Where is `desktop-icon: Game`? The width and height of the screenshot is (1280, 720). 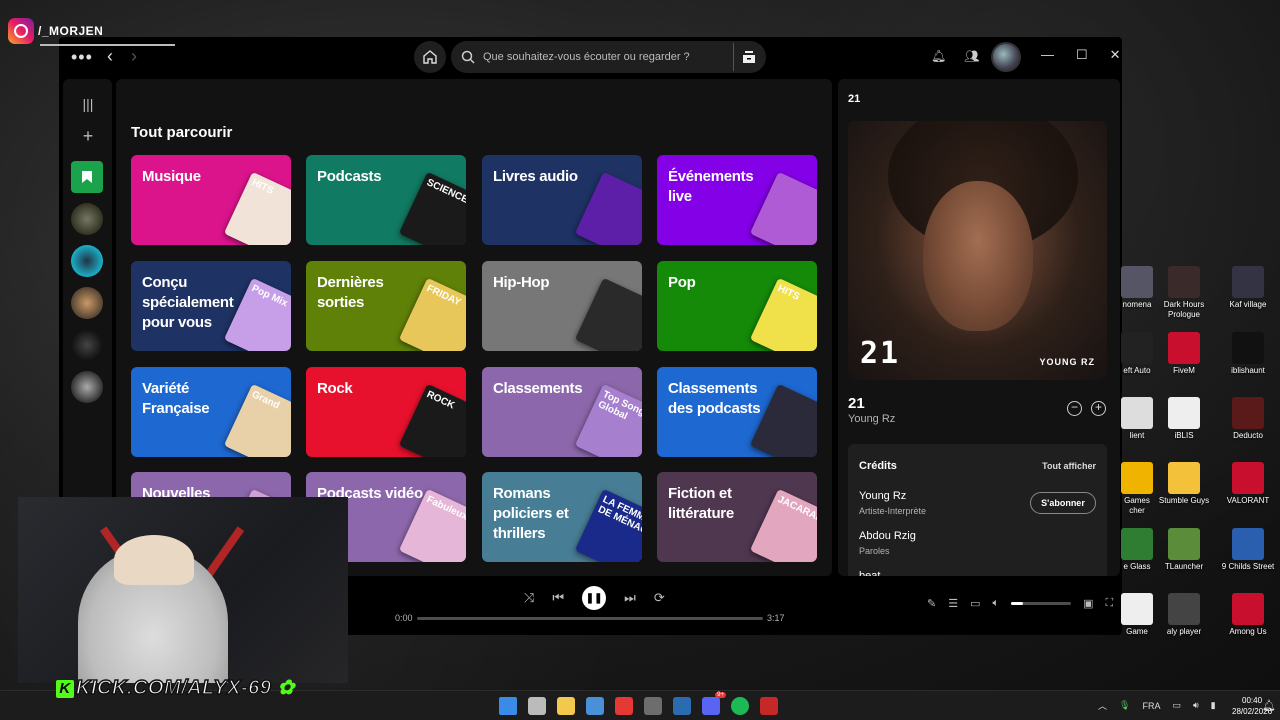
desktop-icon: Game is located at coordinates (1137, 615).